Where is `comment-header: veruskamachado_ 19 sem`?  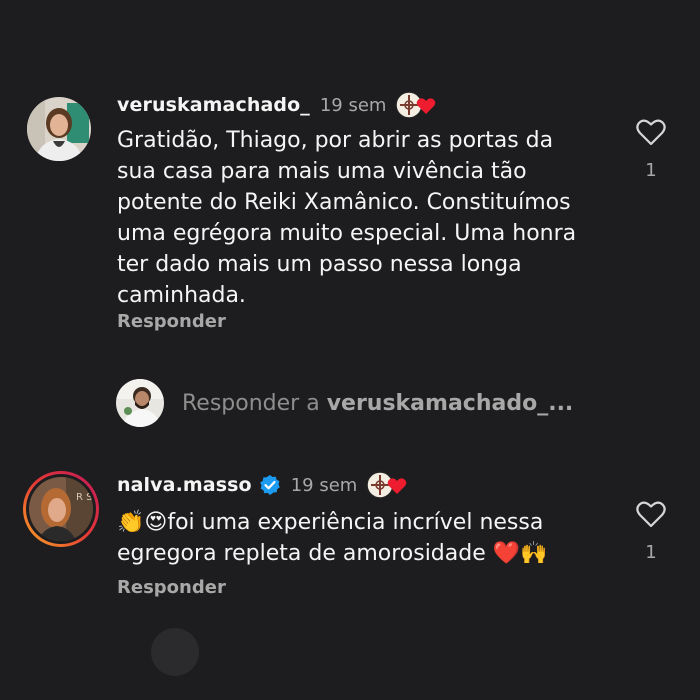 comment-header: veruskamachado_ 19 sem is located at coordinates (277, 105).